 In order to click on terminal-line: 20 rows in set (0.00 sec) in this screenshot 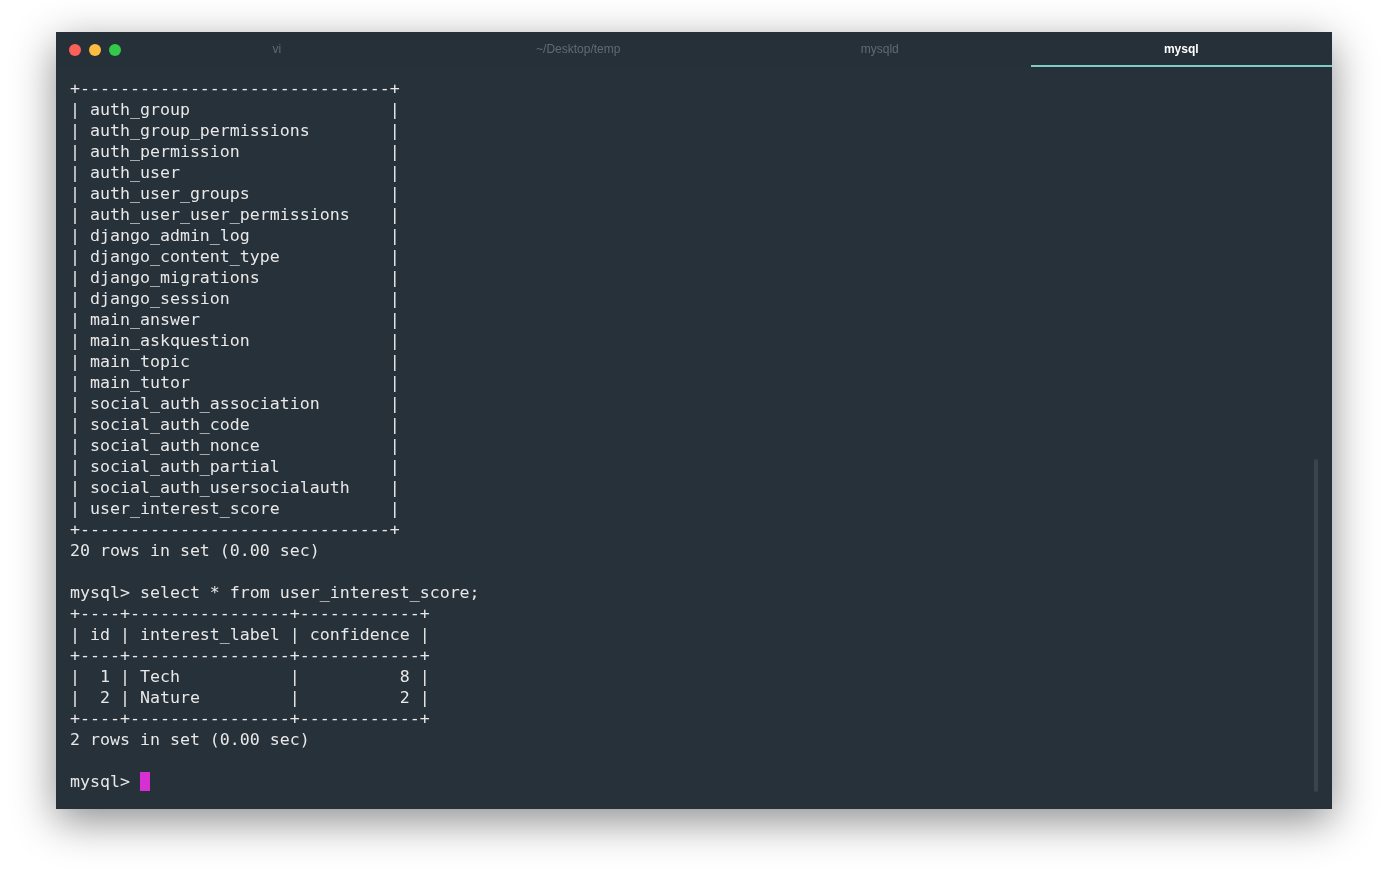, I will do `click(195, 550)`.